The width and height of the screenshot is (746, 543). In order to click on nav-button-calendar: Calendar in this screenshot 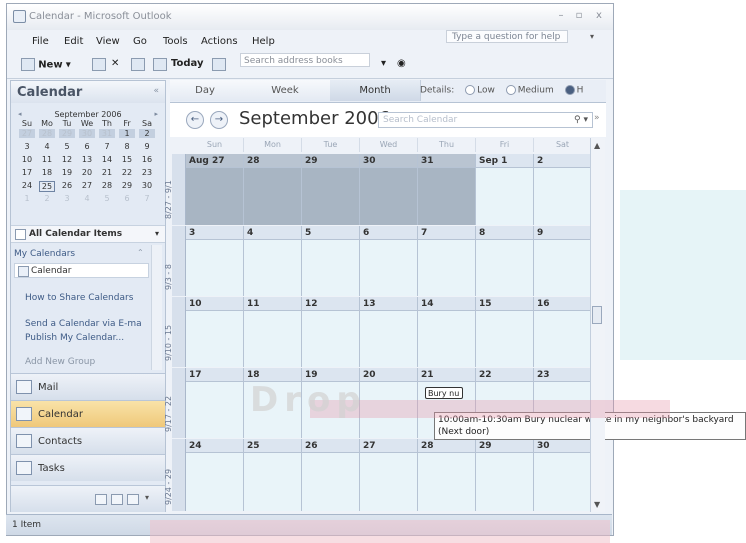, I will do `click(88, 413)`.